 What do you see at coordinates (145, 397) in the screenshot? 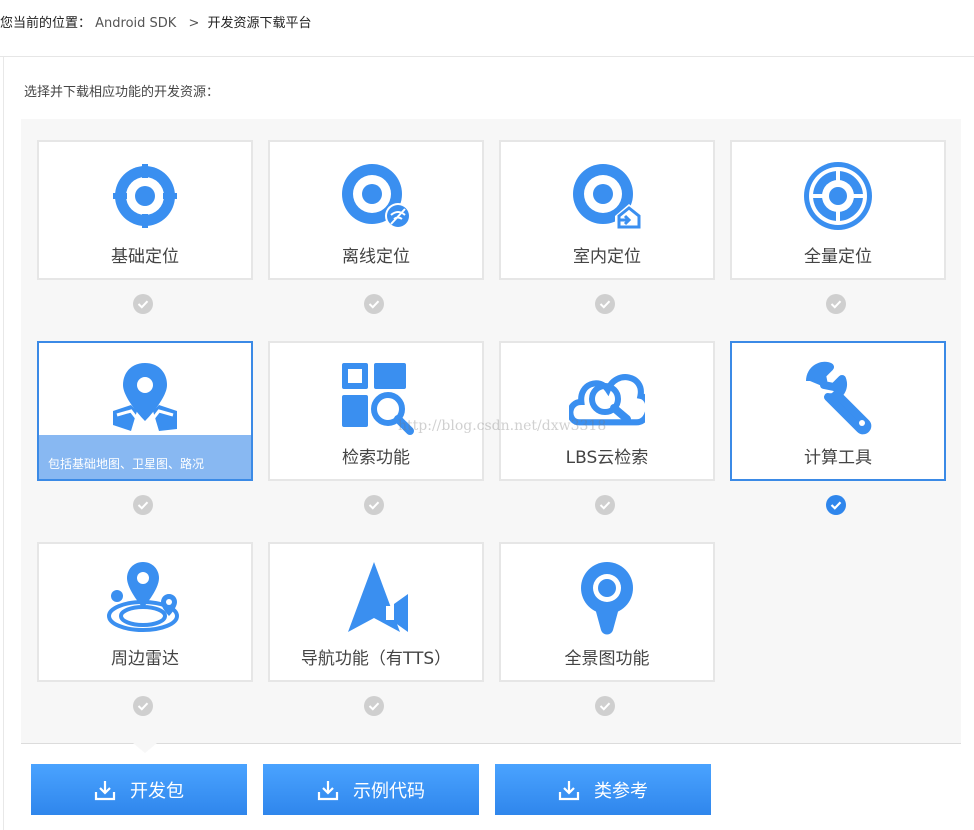
I see `map-pin-icon` at bounding box center [145, 397].